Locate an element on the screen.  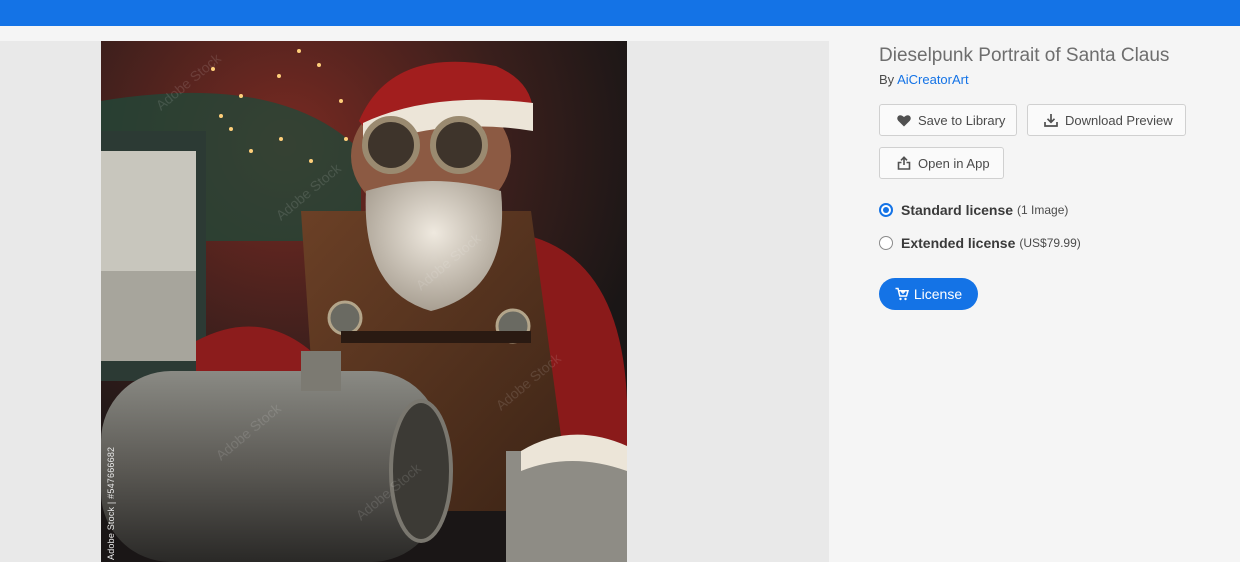
standard-license-option: Standard license (1 Image) is located at coordinates (973, 210).